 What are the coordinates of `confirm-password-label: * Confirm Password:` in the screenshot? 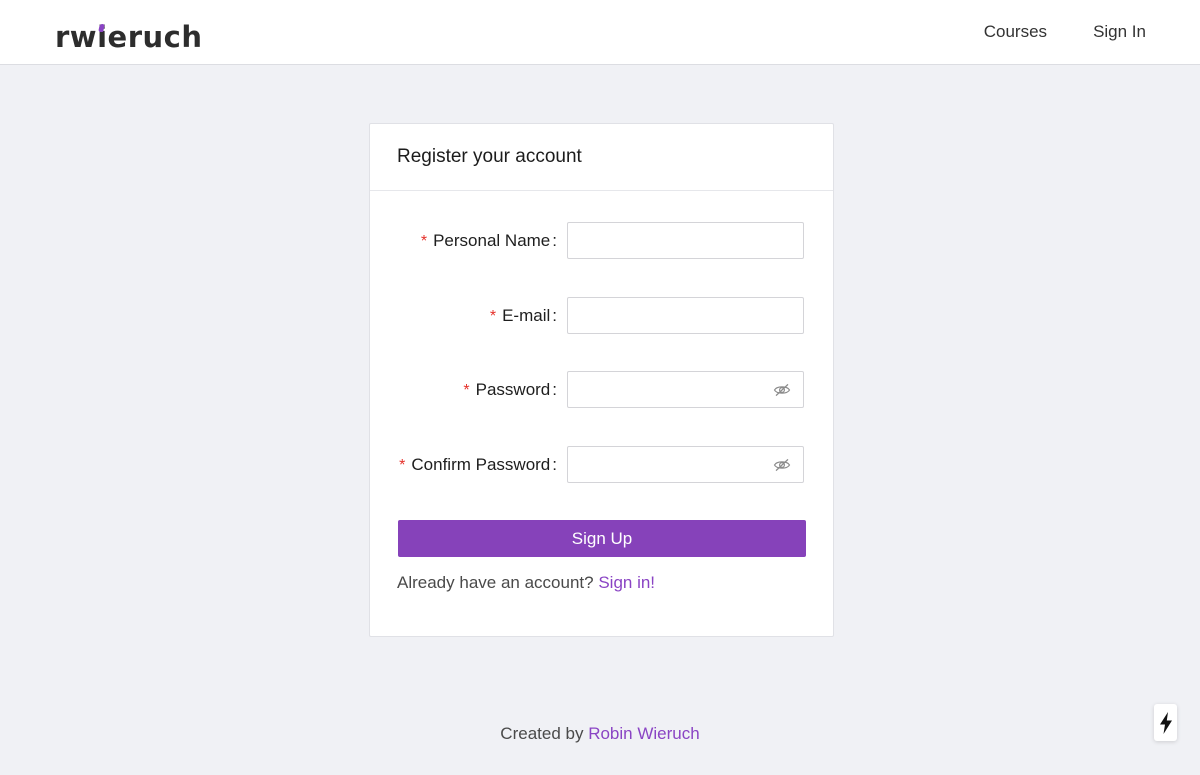 It's located at (478, 464).